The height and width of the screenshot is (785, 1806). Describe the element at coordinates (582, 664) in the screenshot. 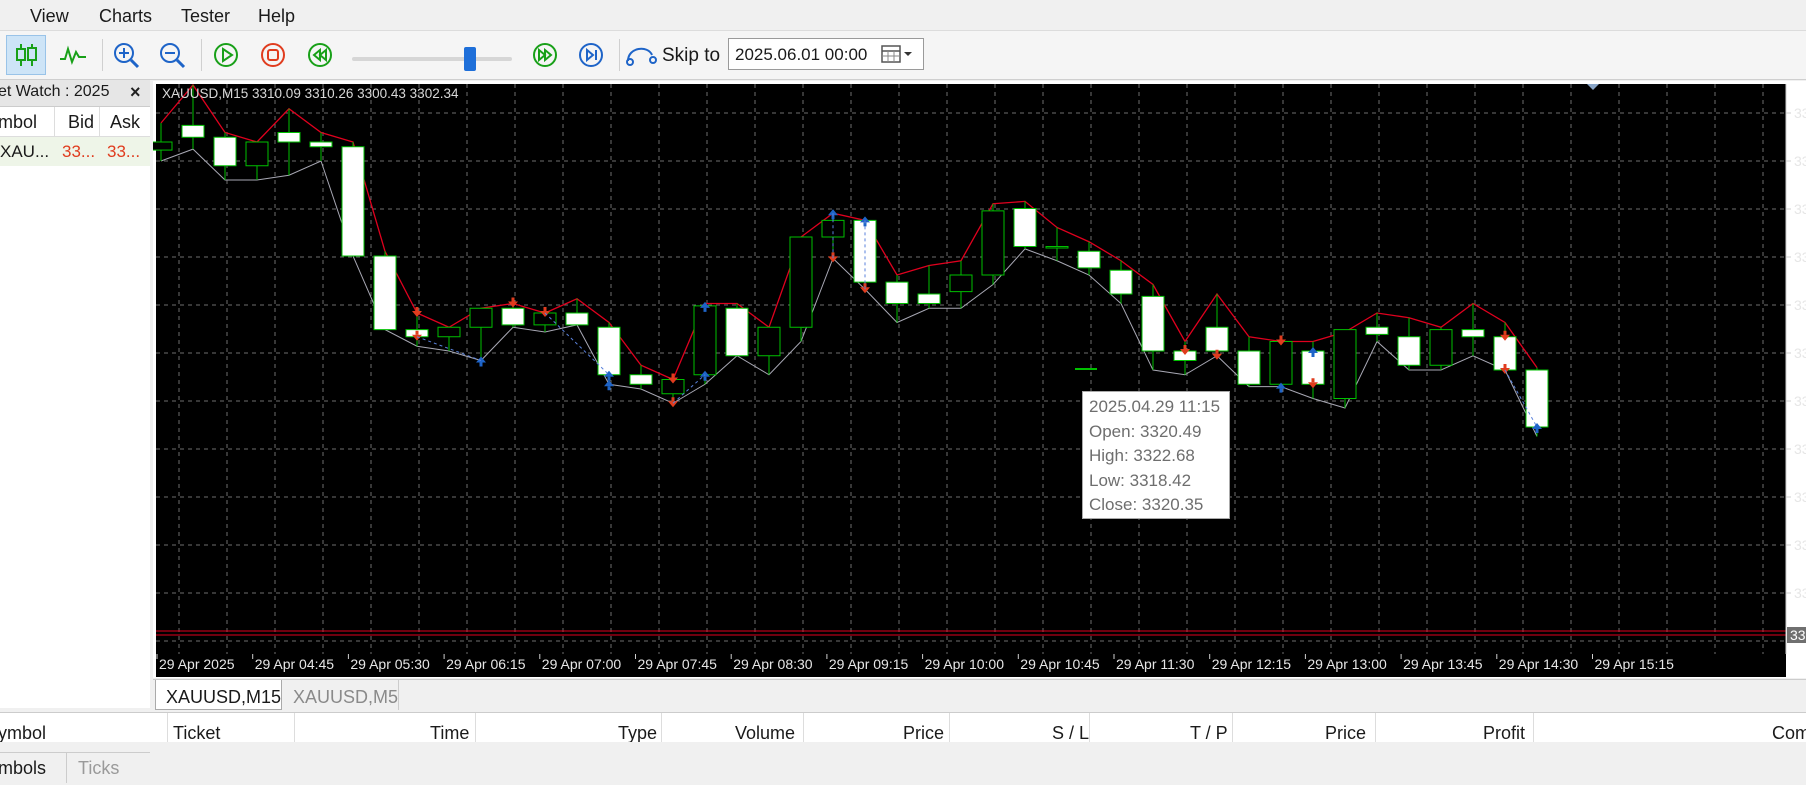

I see `x-axis-label: 29 Apr 07:00` at that location.